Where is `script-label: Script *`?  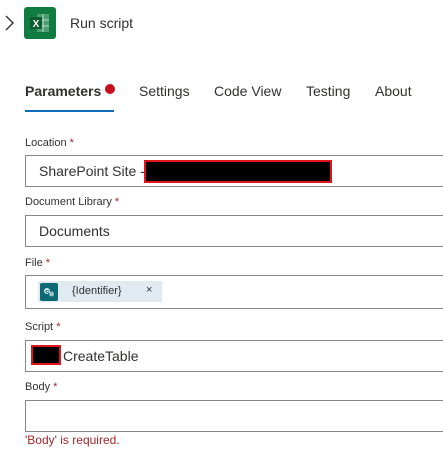
script-label: Script * is located at coordinates (42, 327).